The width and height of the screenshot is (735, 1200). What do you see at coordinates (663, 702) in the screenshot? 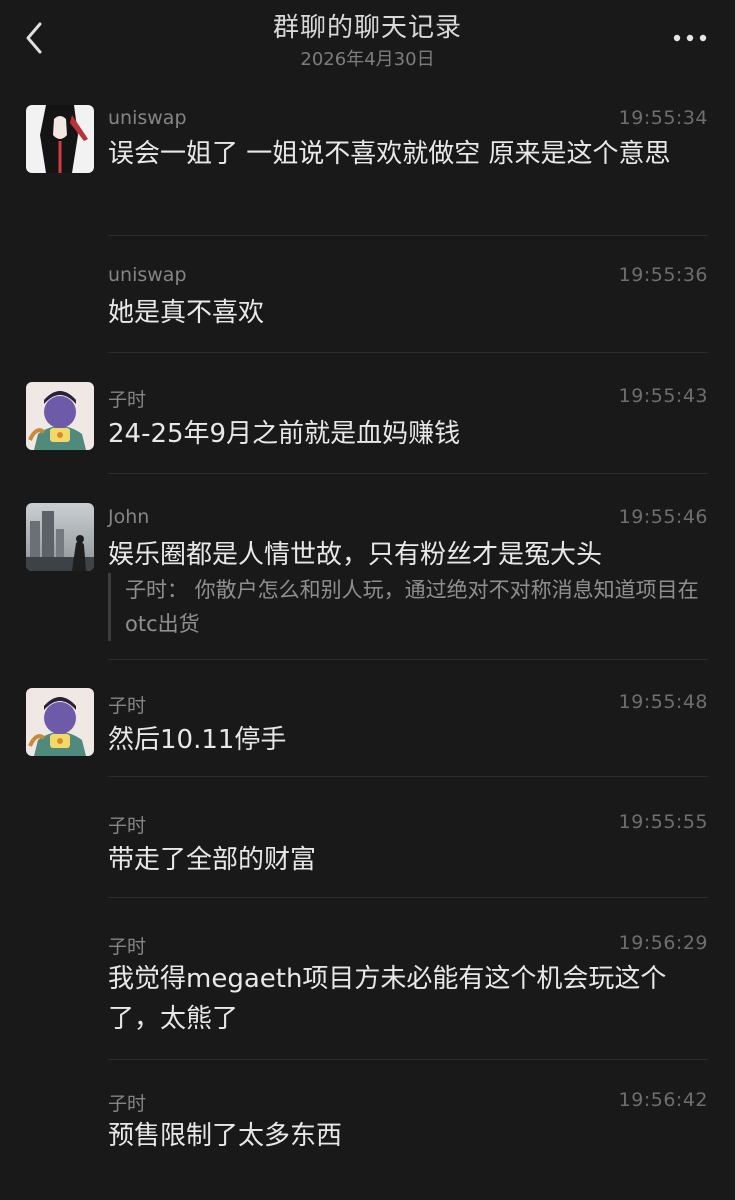
I see `message-time: 19:55:48` at bounding box center [663, 702].